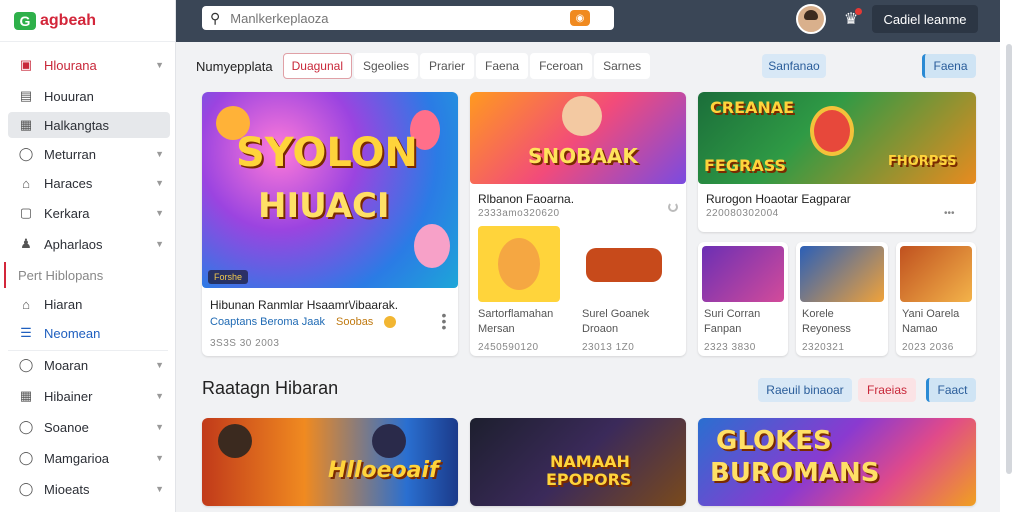  What do you see at coordinates (89, 365) in the screenshot?
I see `sidebar-item-moaran: ◯ Moaran ▼` at bounding box center [89, 365].